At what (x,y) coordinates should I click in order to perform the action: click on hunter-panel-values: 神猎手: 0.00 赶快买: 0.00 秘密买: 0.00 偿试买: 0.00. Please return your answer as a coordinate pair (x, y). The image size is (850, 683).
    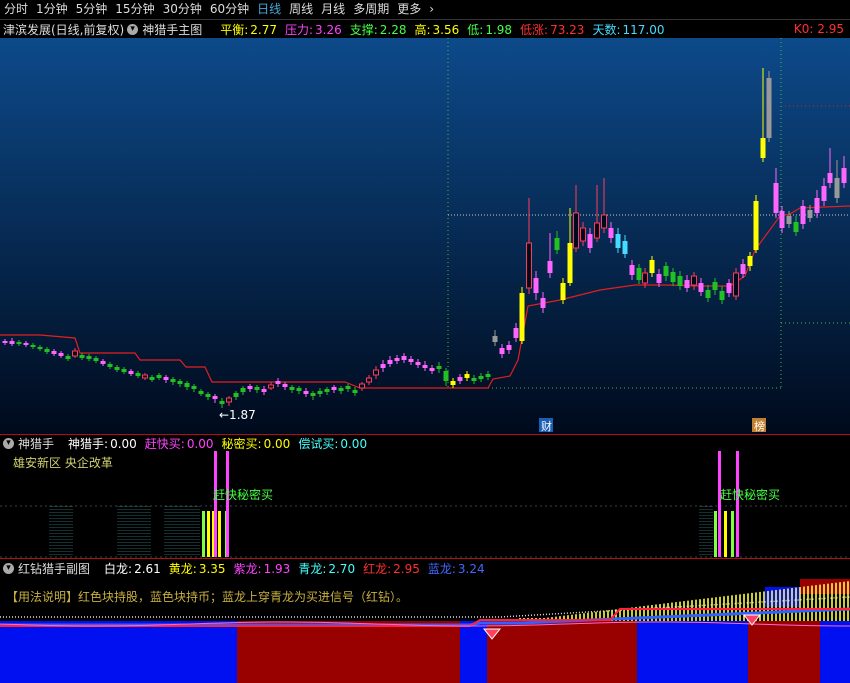
    Looking at the image, I should click on (213, 443).